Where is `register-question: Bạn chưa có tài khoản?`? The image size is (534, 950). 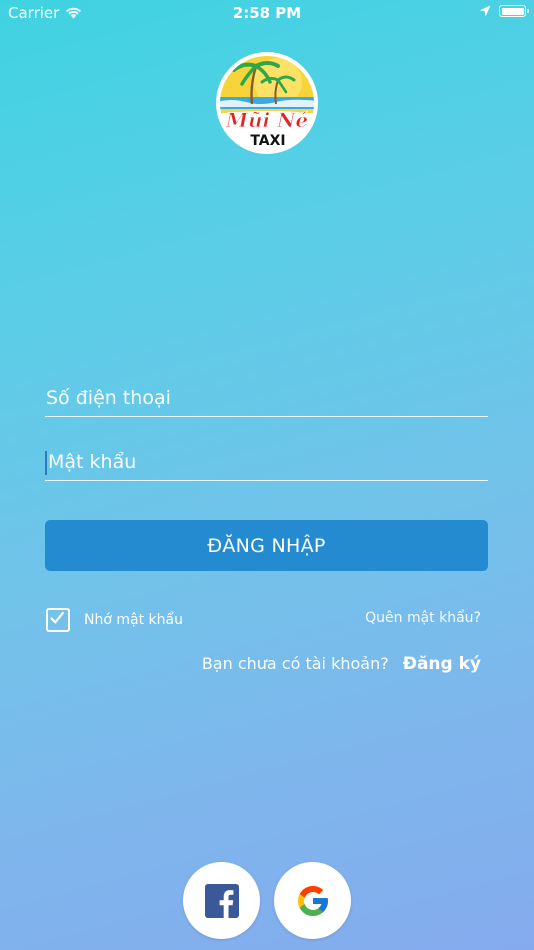 register-question: Bạn chưa có tài khoản? is located at coordinates (295, 663).